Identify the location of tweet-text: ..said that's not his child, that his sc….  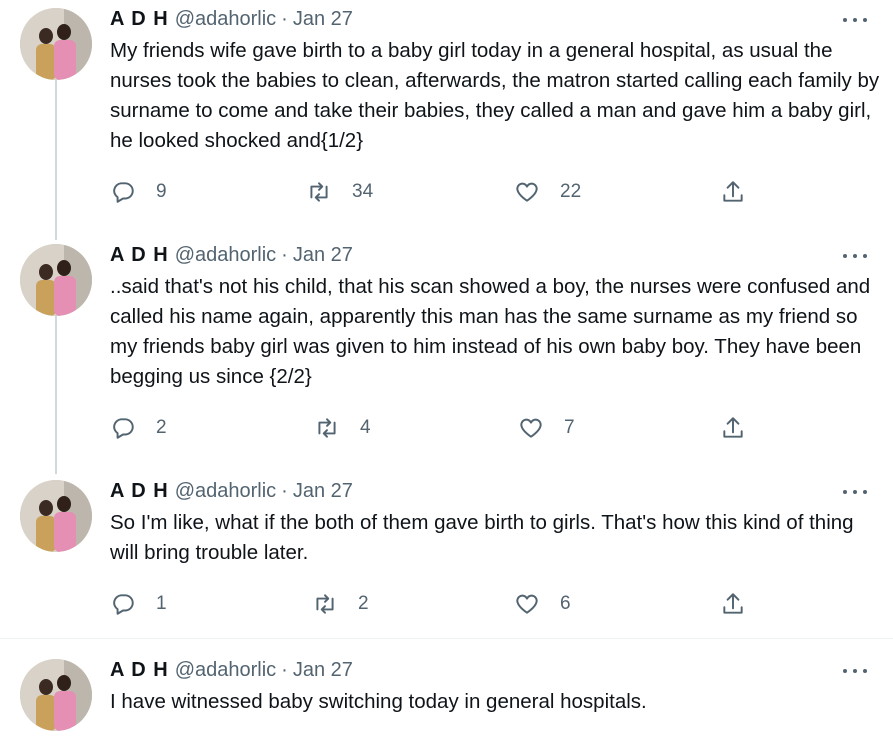
(490, 331).